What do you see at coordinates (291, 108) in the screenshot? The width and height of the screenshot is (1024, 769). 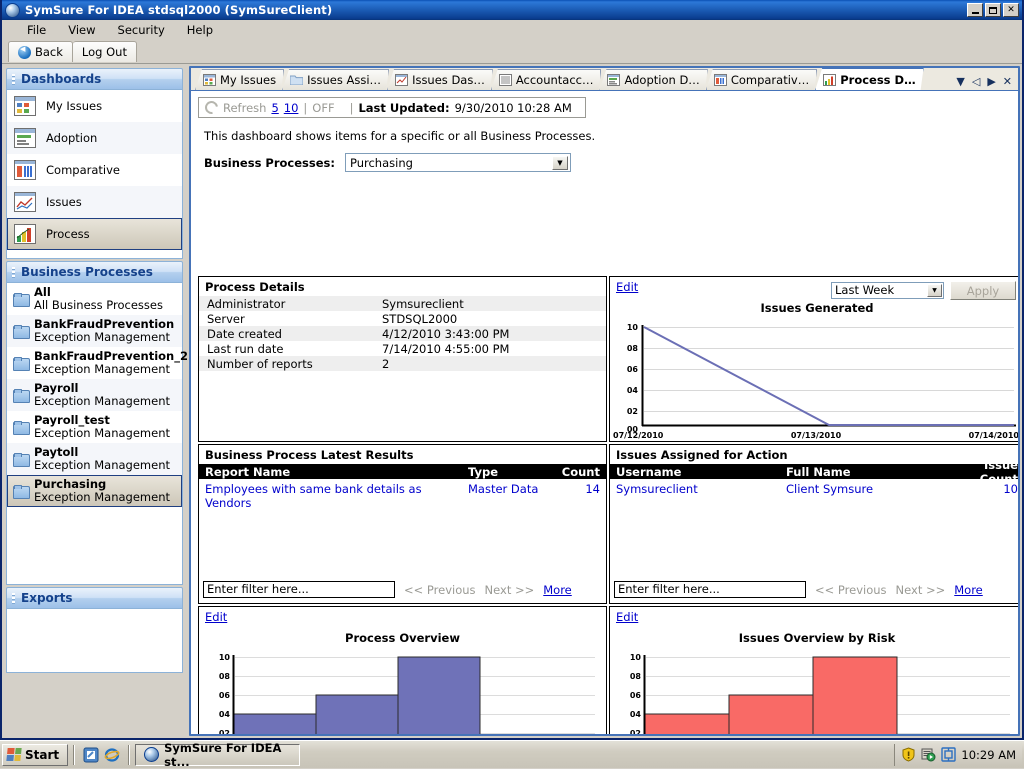 I see `refresh-interval-10: 10` at bounding box center [291, 108].